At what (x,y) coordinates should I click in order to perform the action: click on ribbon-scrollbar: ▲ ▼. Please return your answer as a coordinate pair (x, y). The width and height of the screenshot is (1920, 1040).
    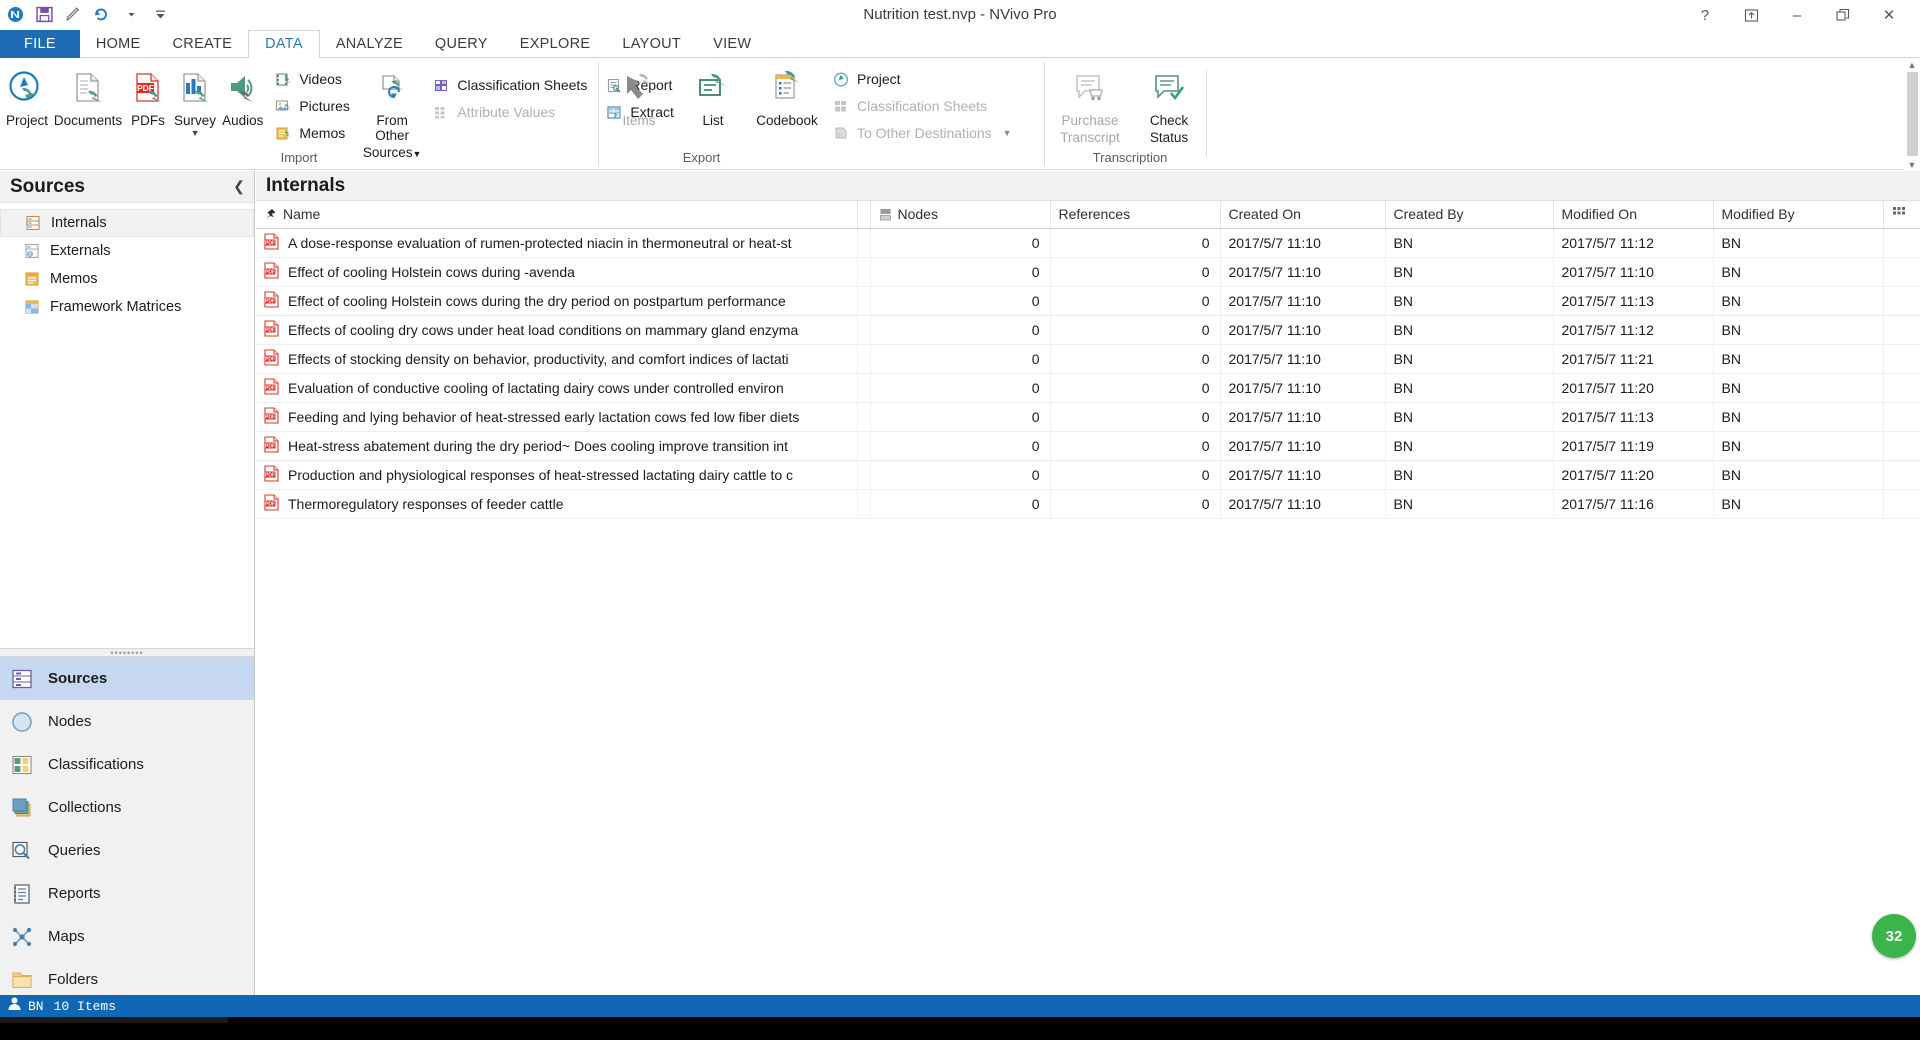
    Looking at the image, I should click on (1912, 114).